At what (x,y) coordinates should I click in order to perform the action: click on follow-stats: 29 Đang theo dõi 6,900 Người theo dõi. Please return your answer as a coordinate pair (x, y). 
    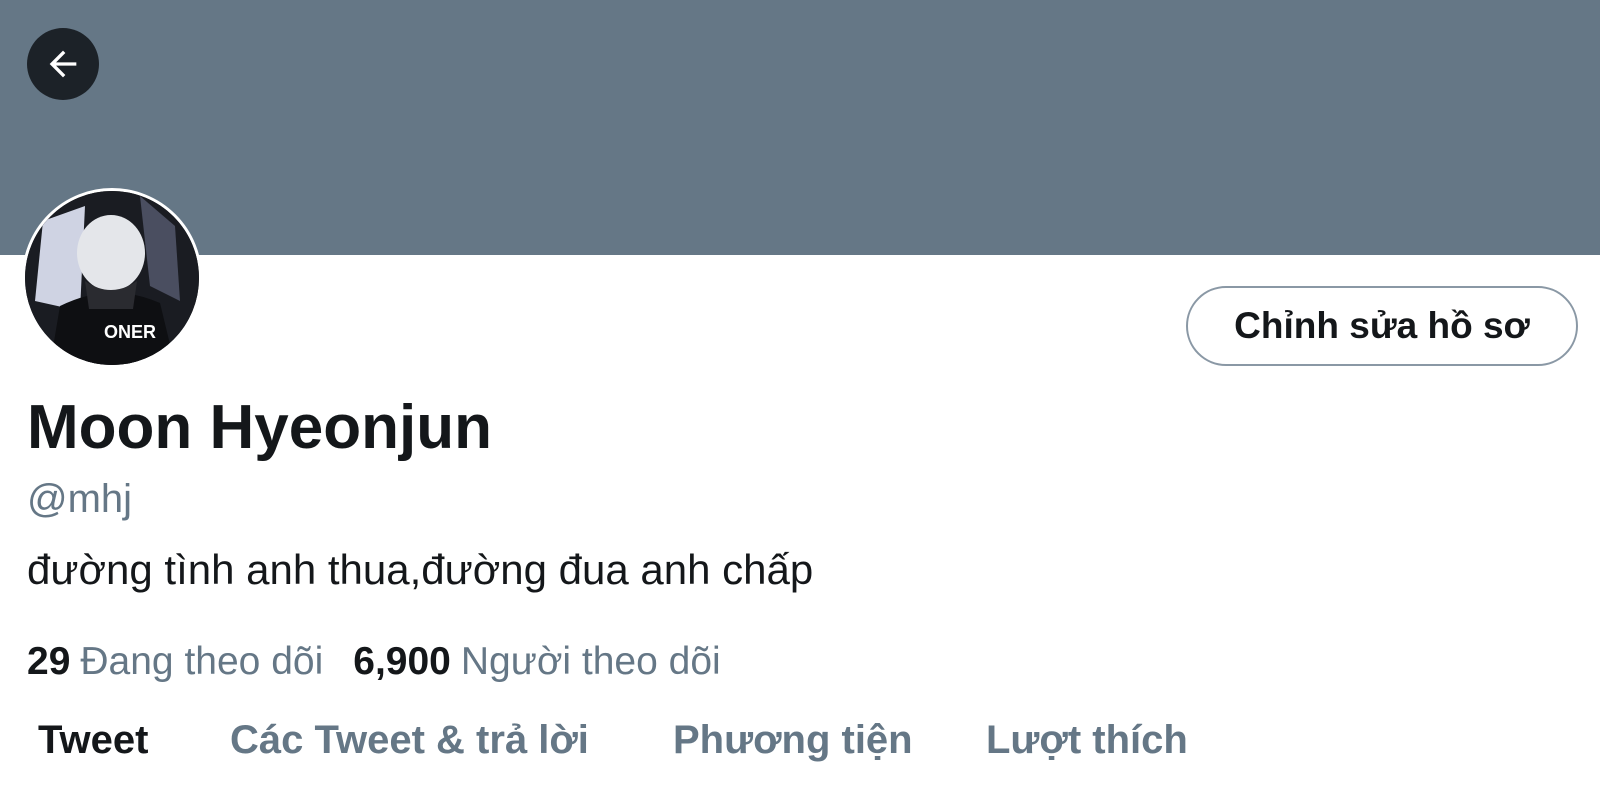
    Looking at the image, I should click on (374, 661).